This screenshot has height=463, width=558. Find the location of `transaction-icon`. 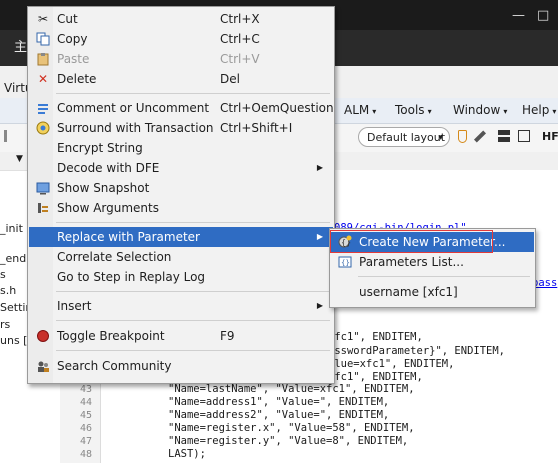

transaction-icon is located at coordinates (43, 128).